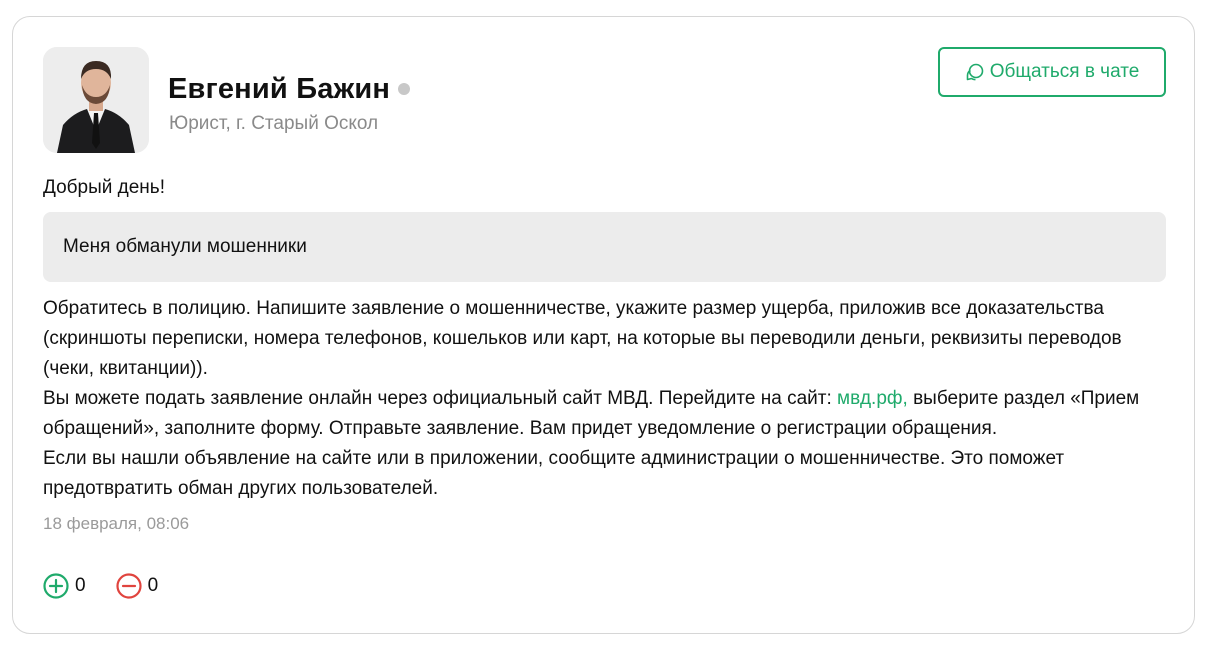 The width and height of the screenshot is (1231, 649). Describe the element at coordinates (604, 247) in the screenshot. I see `question-quote: Меня обманули мошенники` at that location.